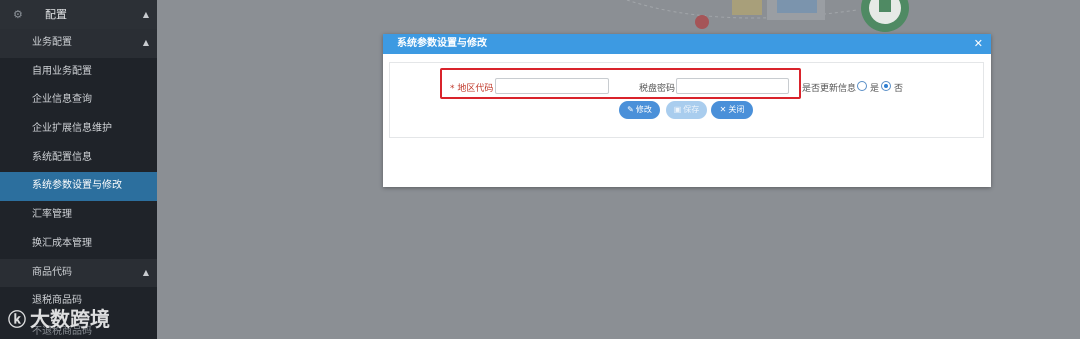 This screenshot has height=339, width=1080. What do you see at coordinates (17, 320) in the screenshot?
I see `logo-icon: ⓚ` at bounding box center [17, 320].